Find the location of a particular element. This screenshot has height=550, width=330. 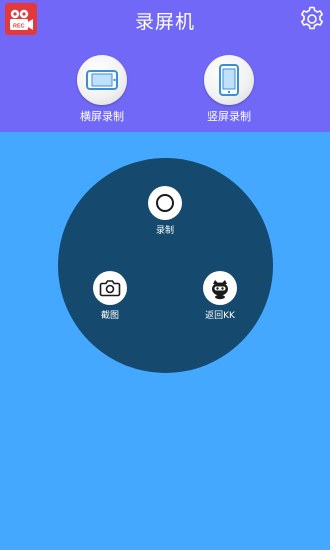

phone-portrait-icon is located at coordinates (229, 80).